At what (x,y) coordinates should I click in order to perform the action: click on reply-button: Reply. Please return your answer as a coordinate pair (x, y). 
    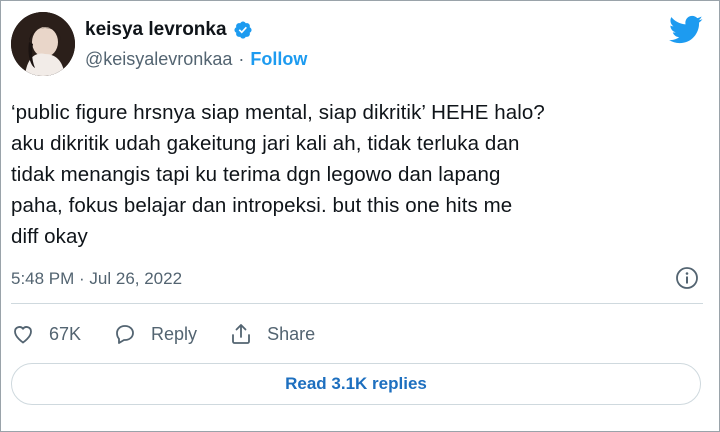
    Looking at the image, I should click on (155, 334).